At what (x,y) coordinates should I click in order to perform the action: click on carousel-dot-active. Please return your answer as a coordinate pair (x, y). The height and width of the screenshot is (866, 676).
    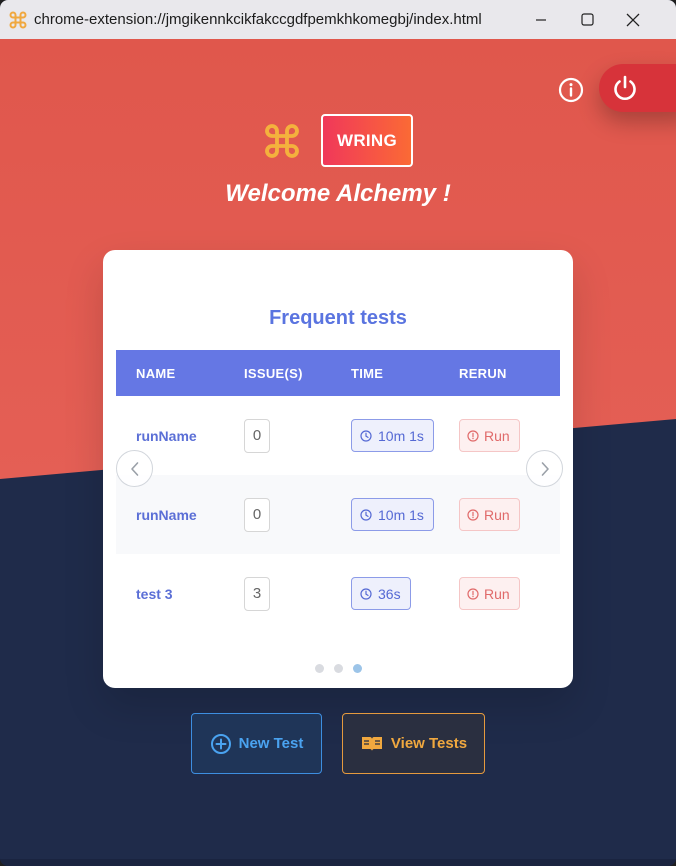
    Looking at the image, I should click on (357, 668).